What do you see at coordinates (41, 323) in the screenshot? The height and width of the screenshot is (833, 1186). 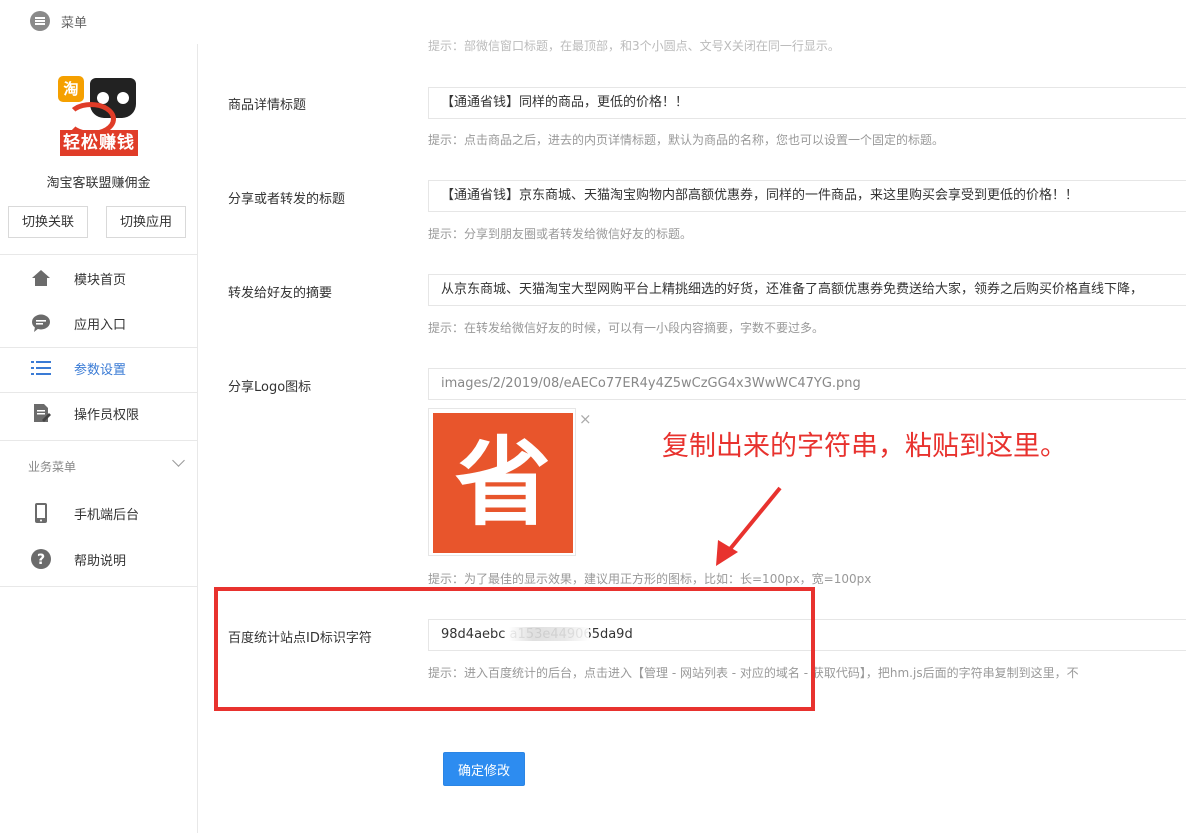 I see `chat-icon` at bounding box center [41, 323].